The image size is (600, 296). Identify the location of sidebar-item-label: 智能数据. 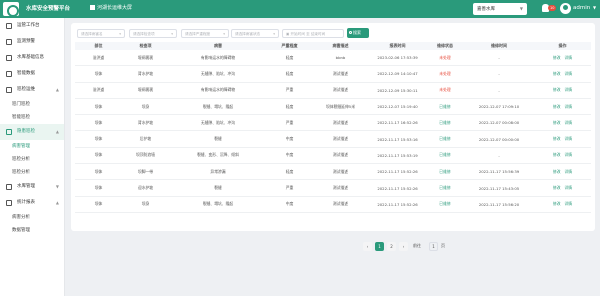
(26, 73).